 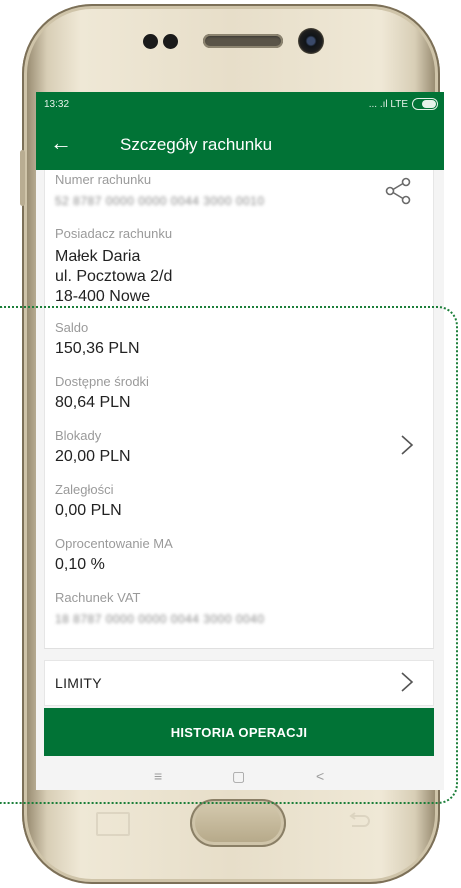 I want to click on phone-camera, so click(x=311, y=41).